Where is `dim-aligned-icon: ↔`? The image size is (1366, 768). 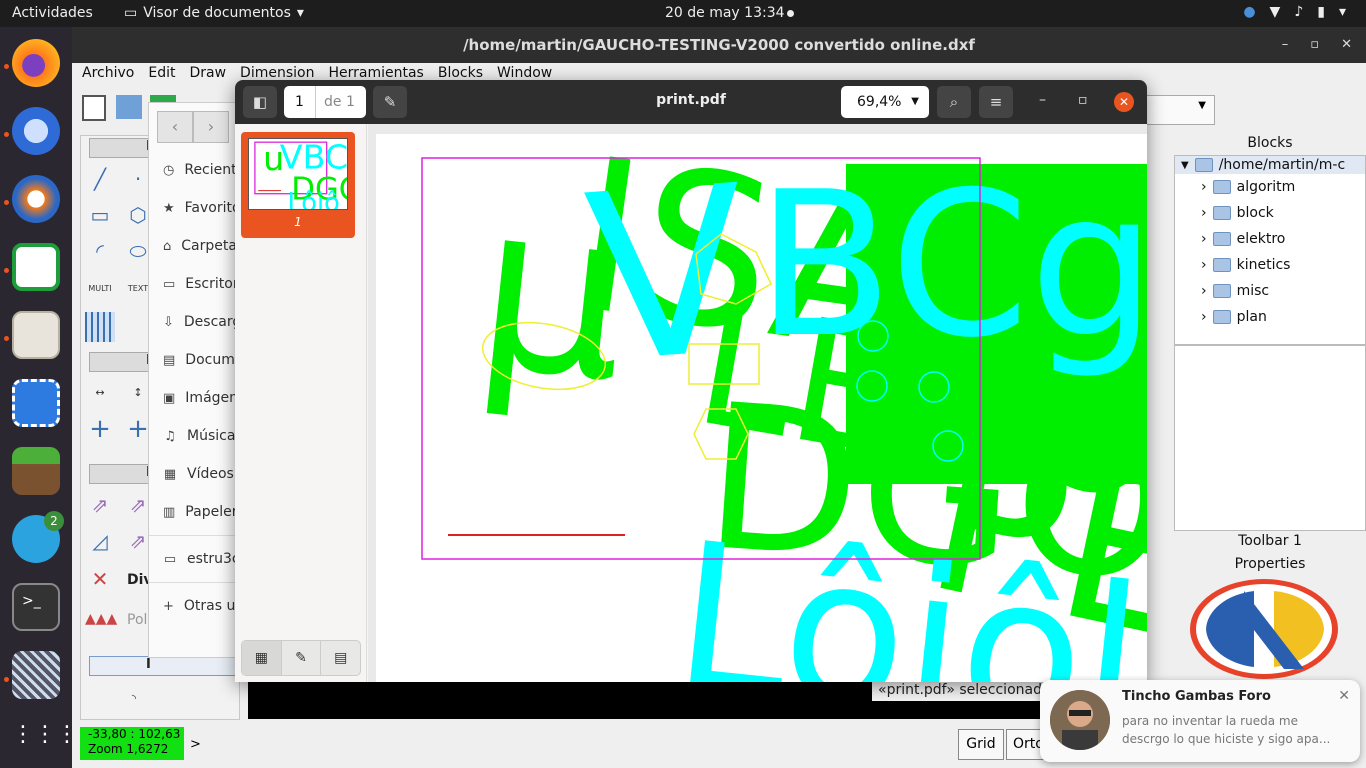
dim-aligned-icon: ↔ is located at coordinates (100, 393).